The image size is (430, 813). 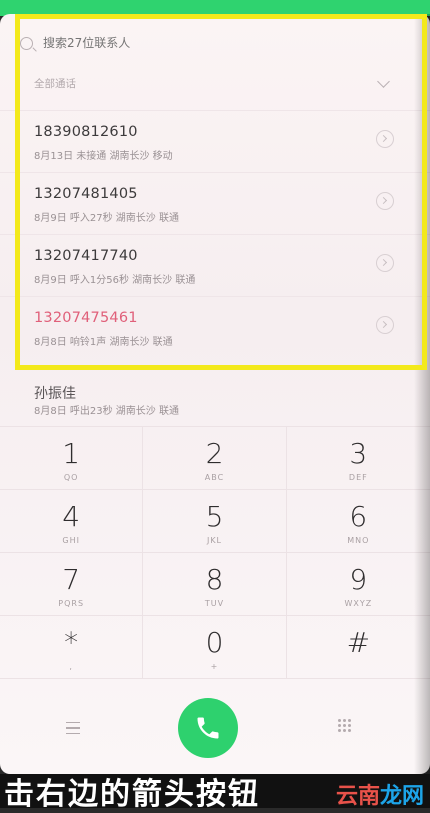 I want to click on key-5: 5 JKL, so click(x=215, y=521).